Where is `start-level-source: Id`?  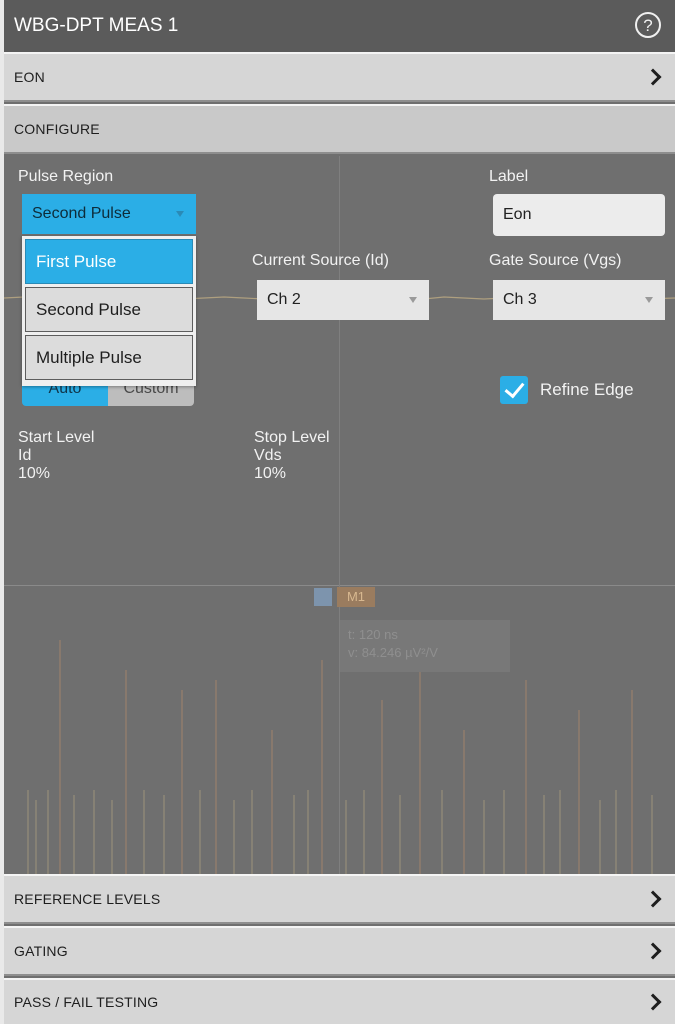 start-level-source: Id is located at coordinates (25, 455).